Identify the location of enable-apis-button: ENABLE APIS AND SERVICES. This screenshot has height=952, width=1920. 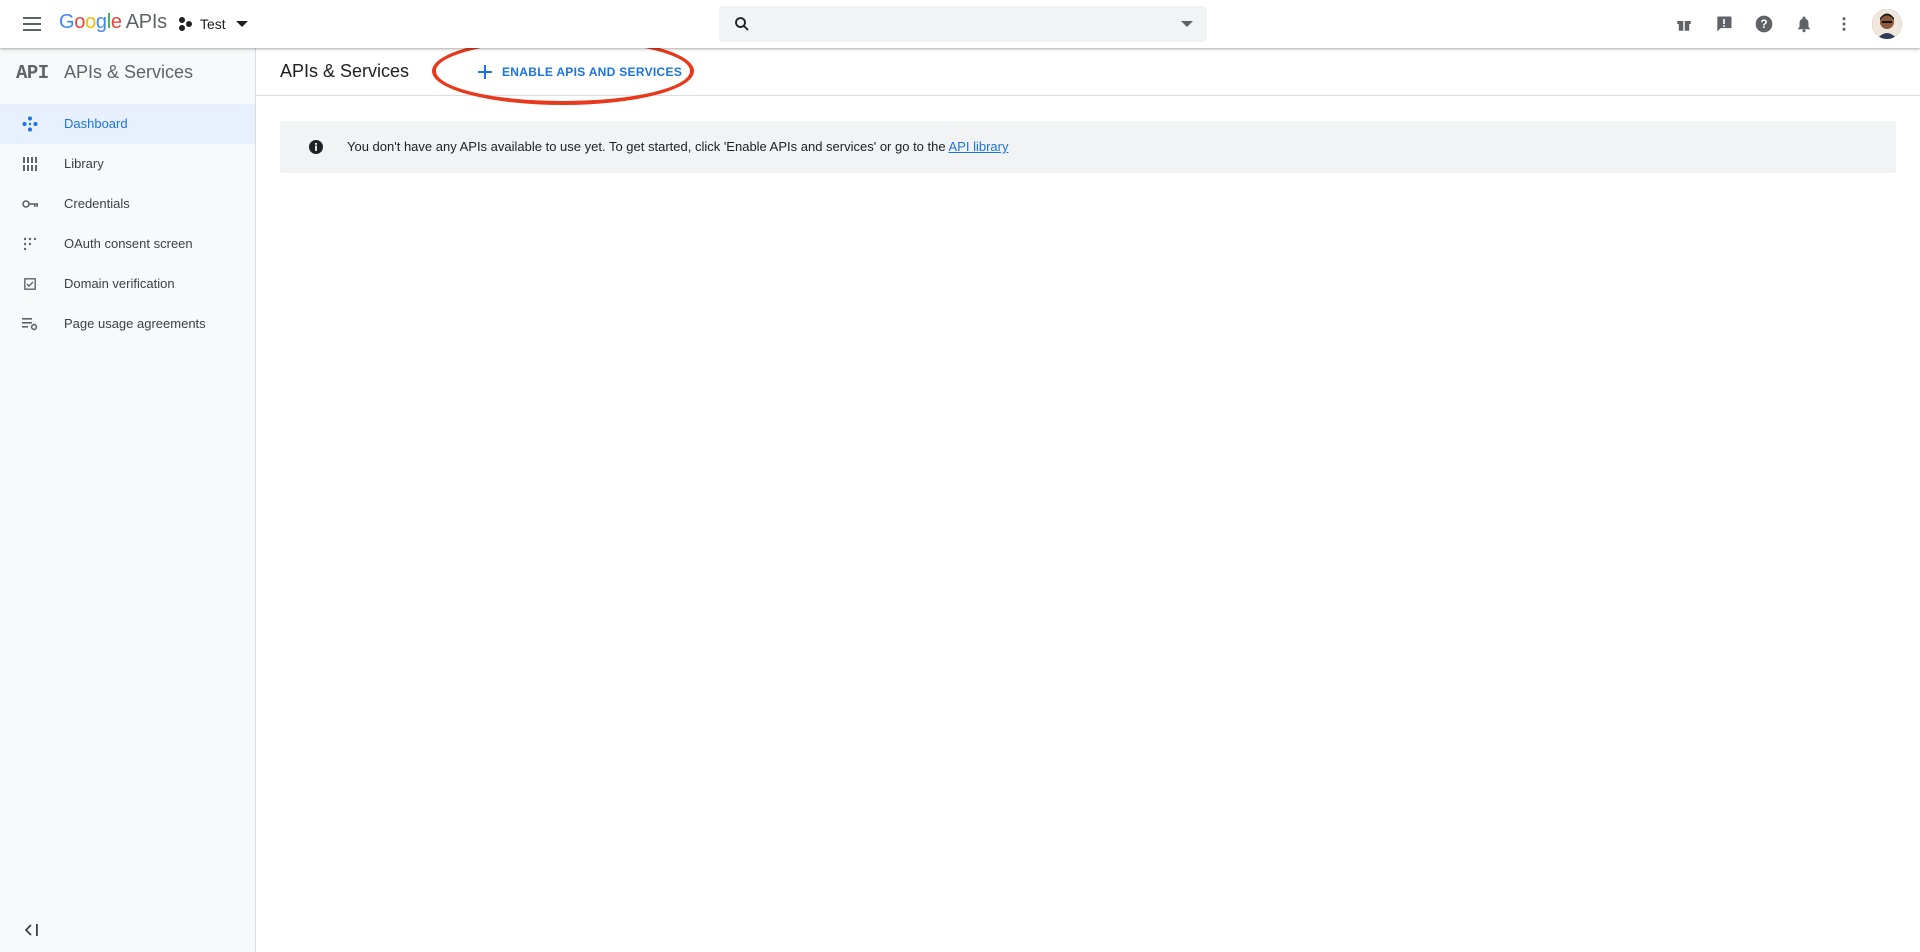
(579, 72).